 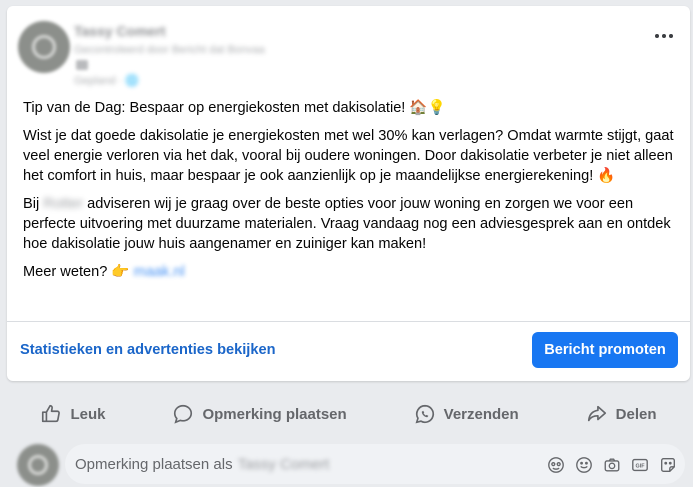 I want to click on camera-icon, so click(x=612, y=465).